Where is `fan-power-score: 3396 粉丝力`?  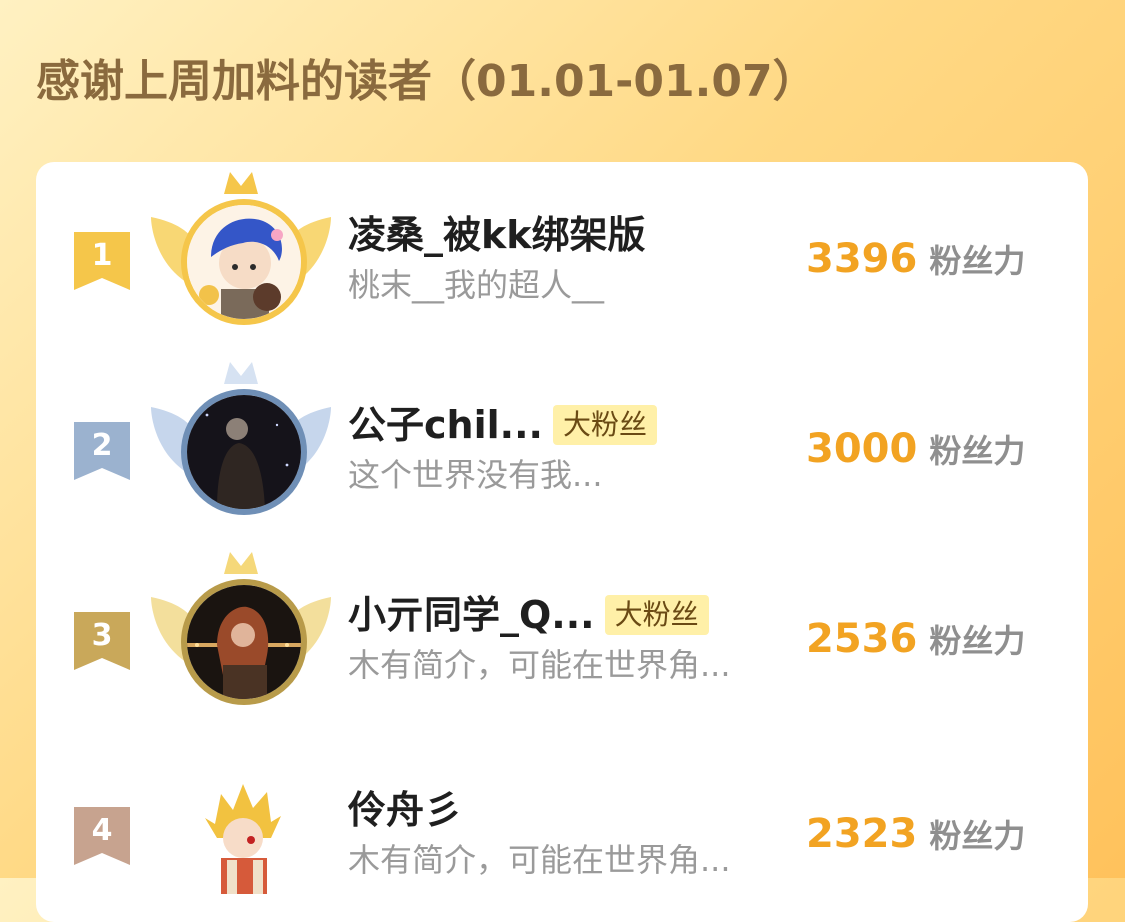
fan-power-score: 3396 粉丝力 is located at coordinates (915, 259).